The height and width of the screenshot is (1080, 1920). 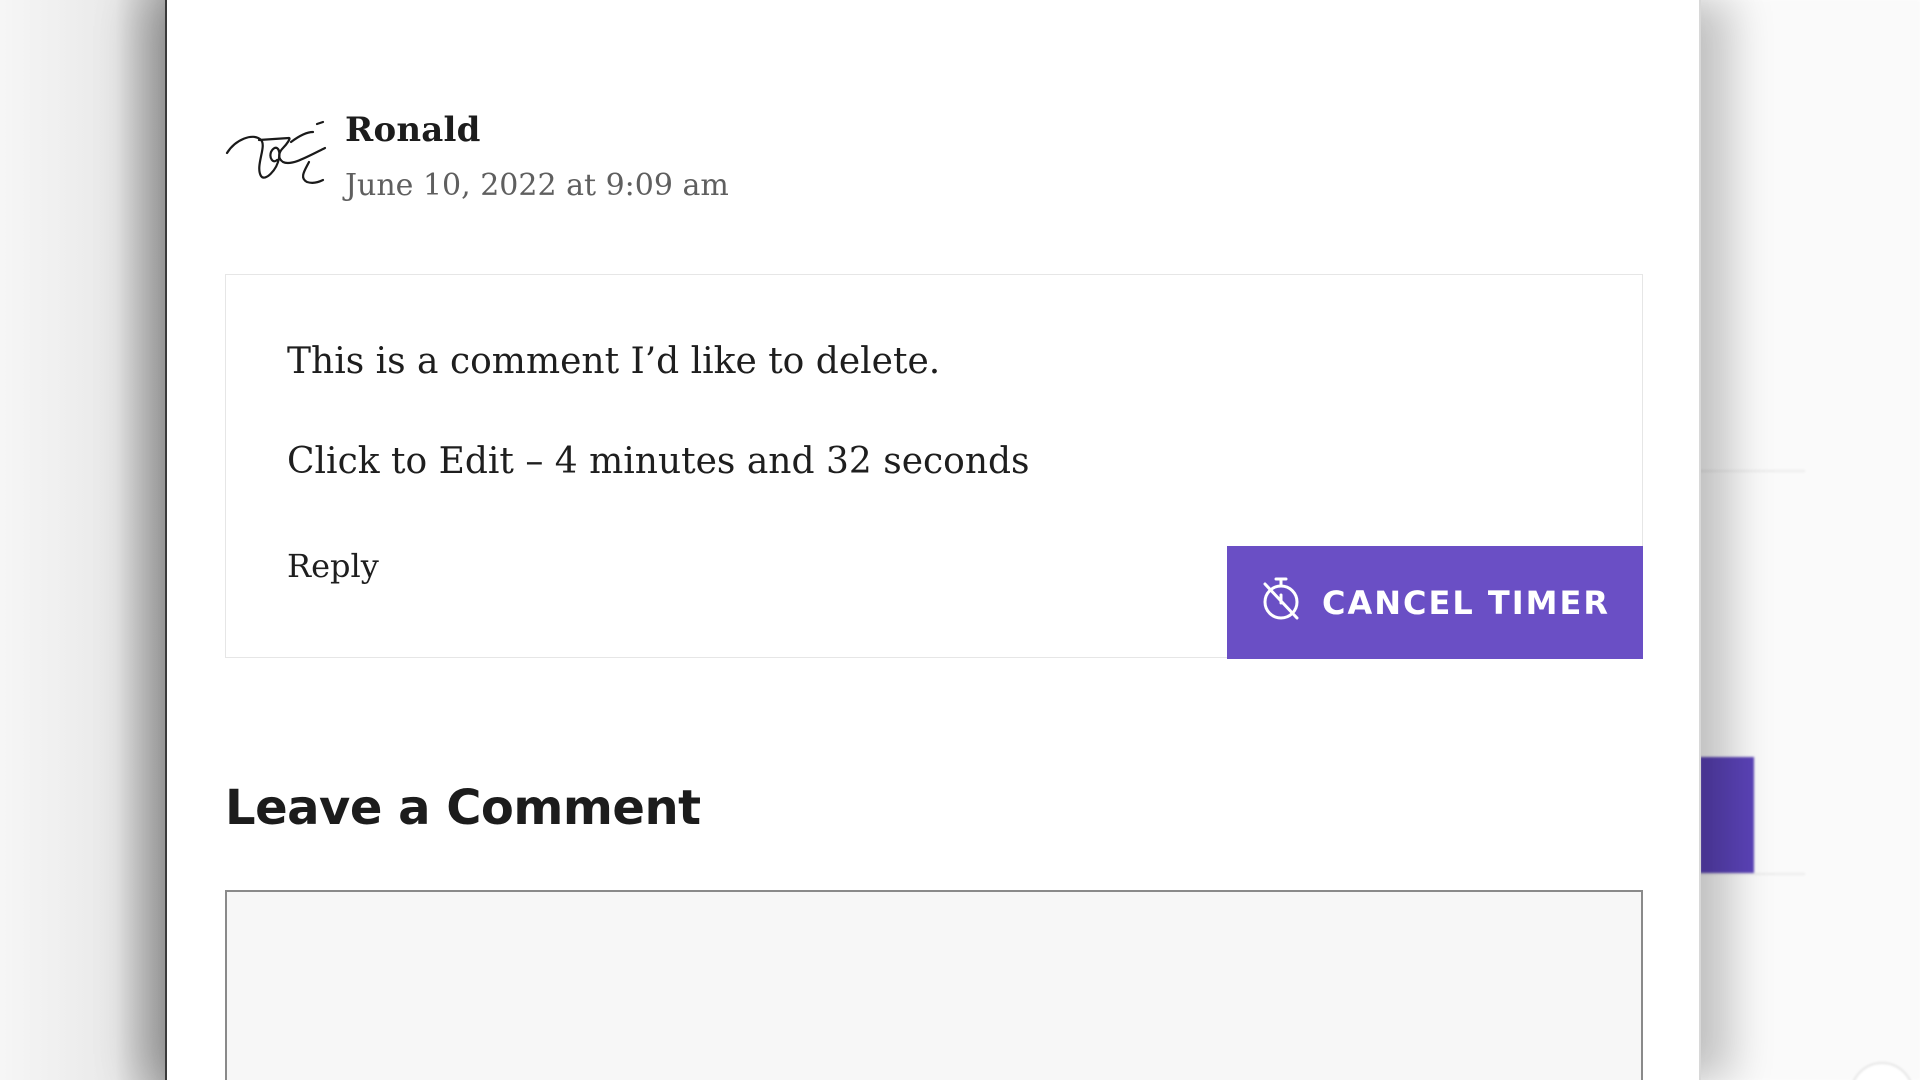 What do you see at coordinates (658, 461) in the screenshot?
I see `edit-timer-link: Click to Edit – 4 minutes and 32 seconds` at bounding box center [658, 461].